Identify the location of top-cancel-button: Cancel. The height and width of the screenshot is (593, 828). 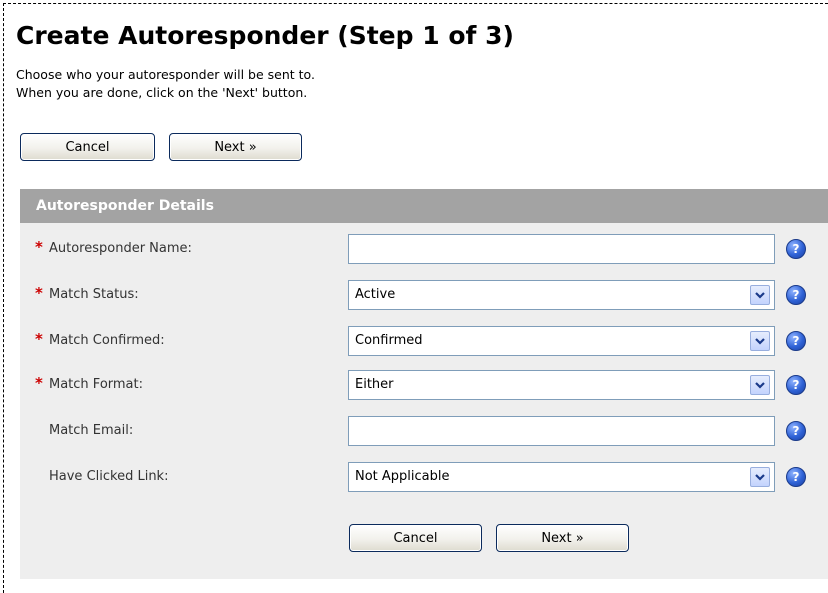
(87, 147).